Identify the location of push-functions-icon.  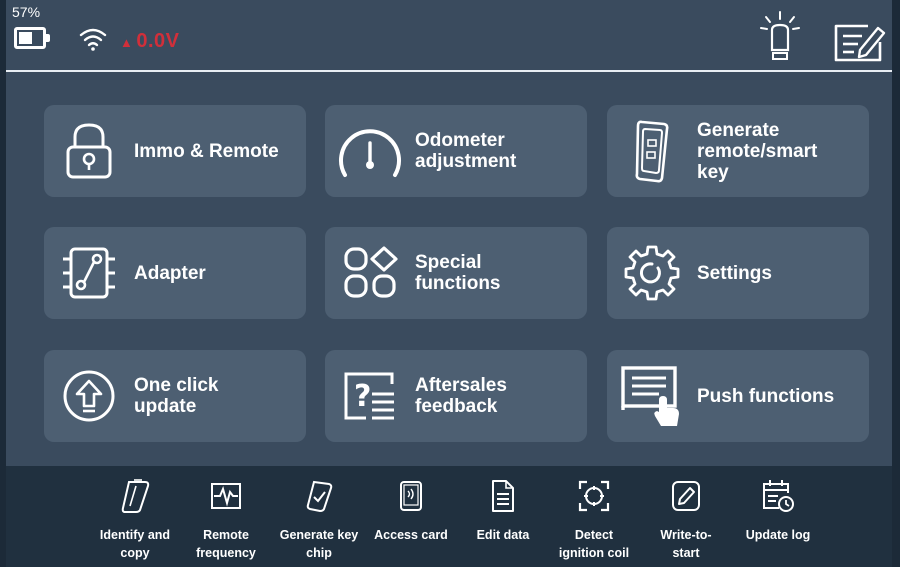
(650, 396).